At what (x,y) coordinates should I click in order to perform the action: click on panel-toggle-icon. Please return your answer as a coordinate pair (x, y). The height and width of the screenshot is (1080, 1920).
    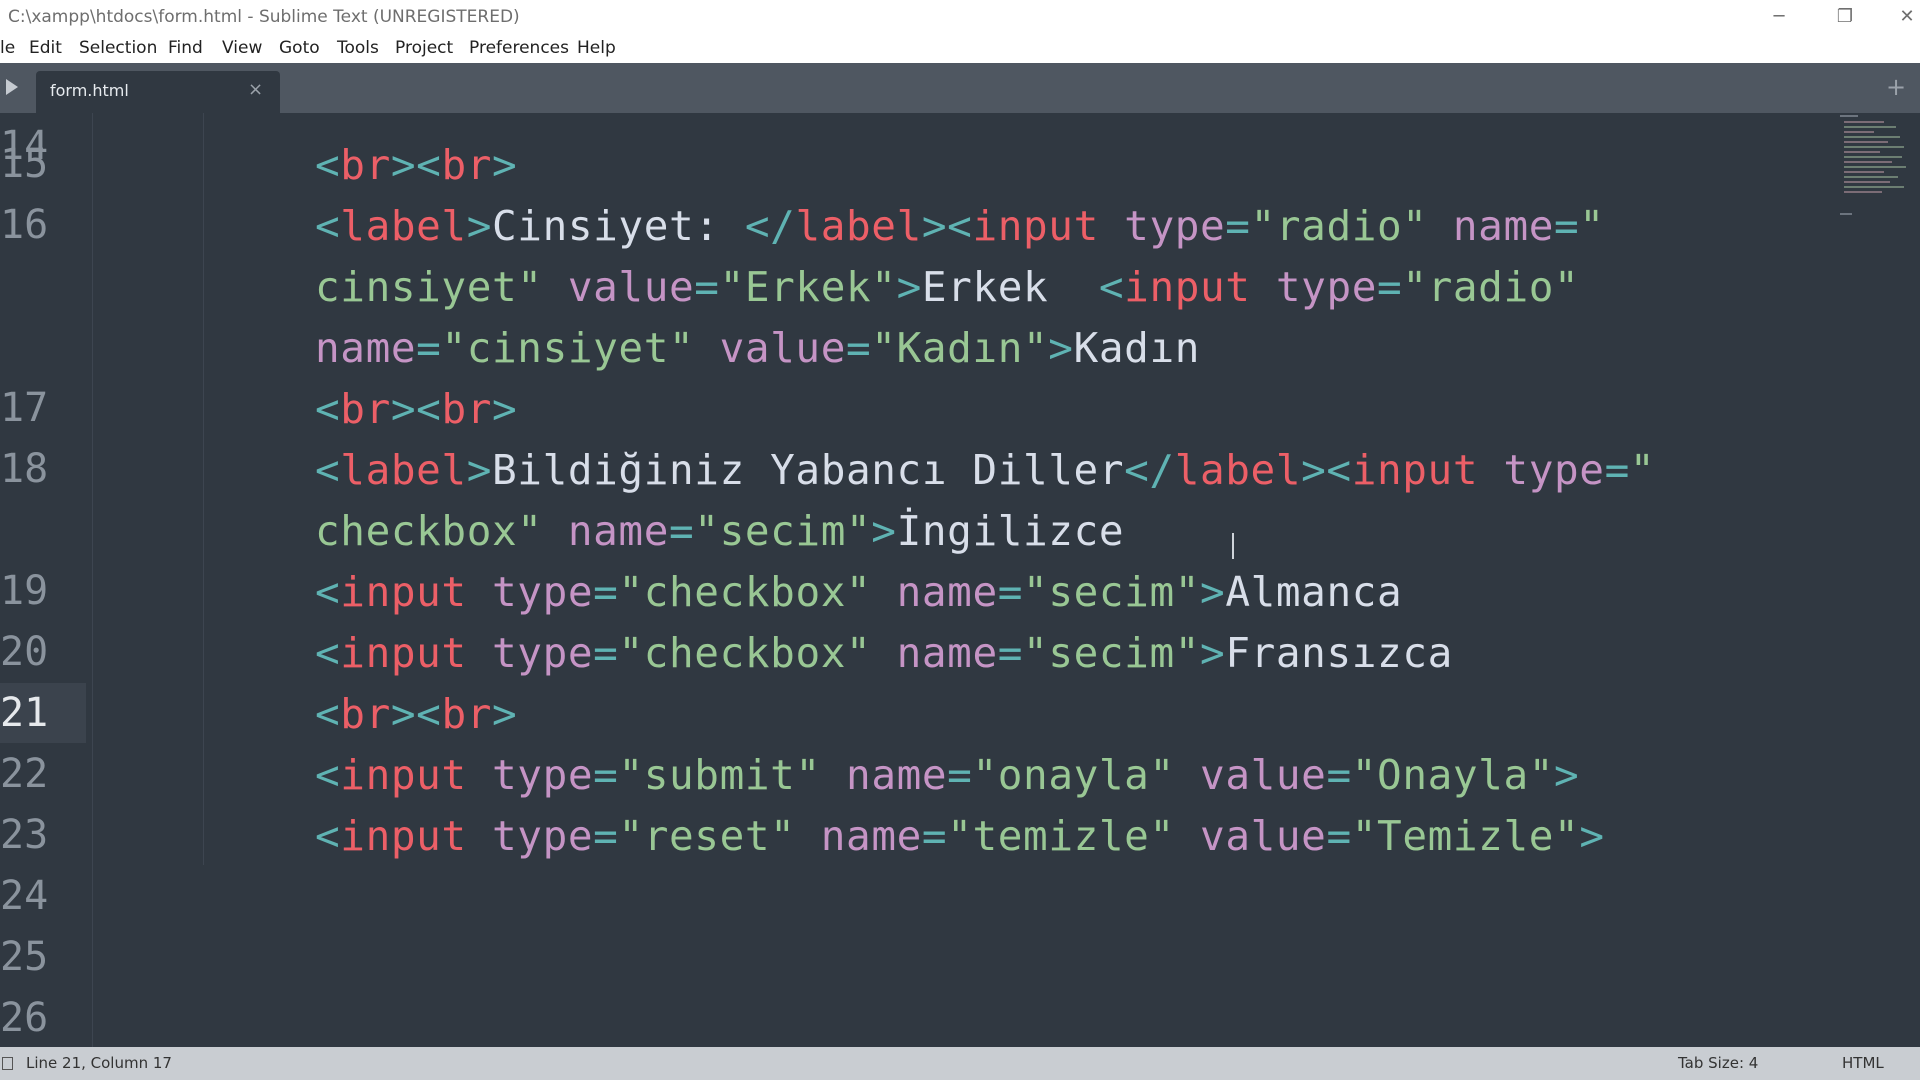
    Looking at the image, I should click on (7, 1063).